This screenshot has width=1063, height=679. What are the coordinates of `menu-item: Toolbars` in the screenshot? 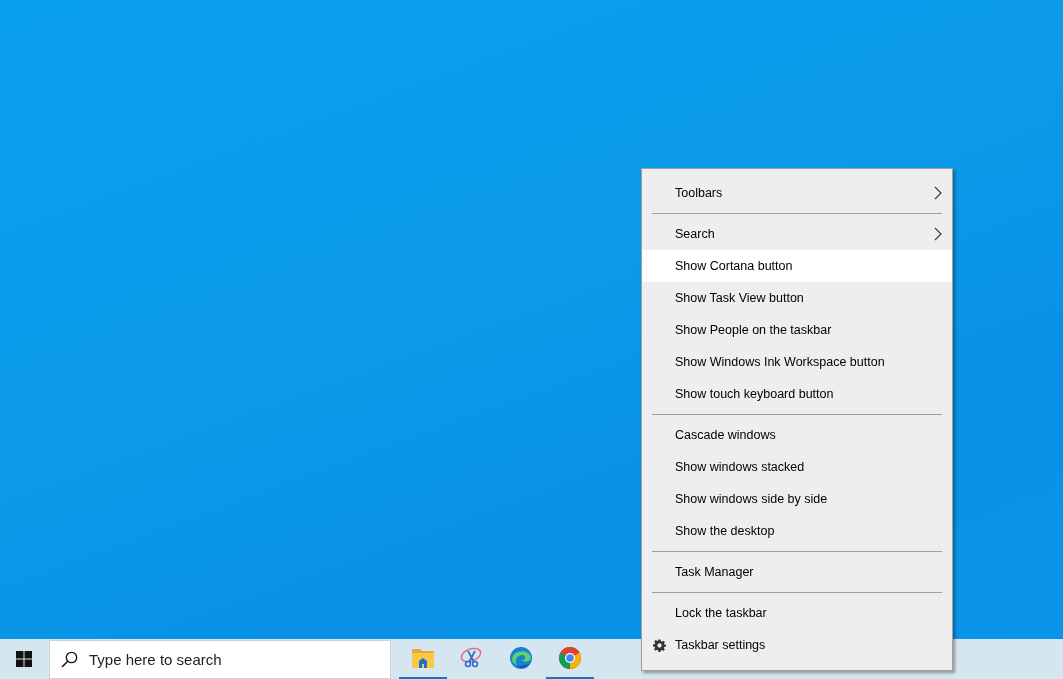 It's located at (797, 193).